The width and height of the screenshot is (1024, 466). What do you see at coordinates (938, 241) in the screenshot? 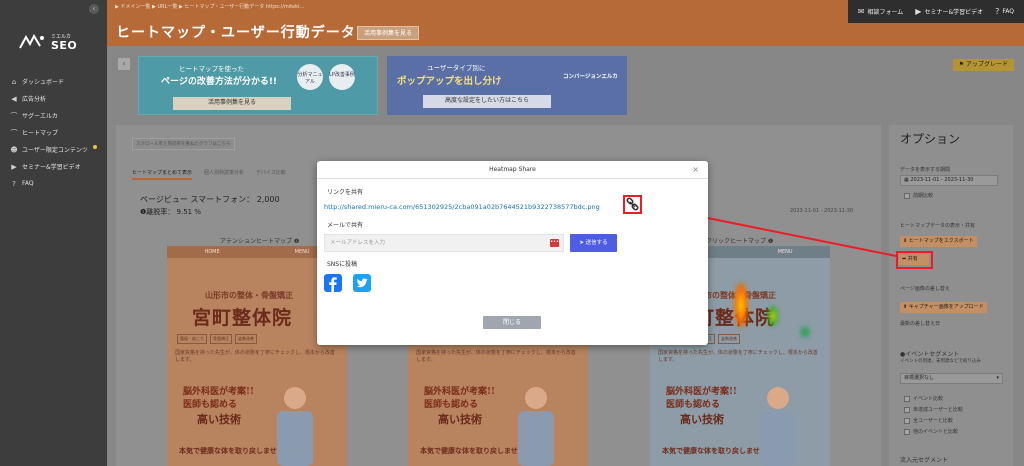
I see `export-heatmap-button: ⬇ ヒートマップをエクスポート` at bounding box center [938, 241].